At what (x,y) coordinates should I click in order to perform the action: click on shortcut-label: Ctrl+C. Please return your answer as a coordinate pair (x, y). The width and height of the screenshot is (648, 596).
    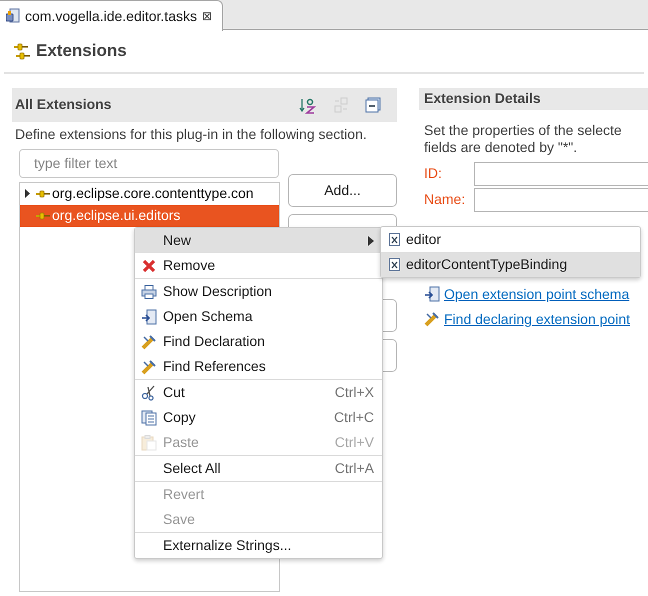
    Looking at the image, I should click on (354, 417).